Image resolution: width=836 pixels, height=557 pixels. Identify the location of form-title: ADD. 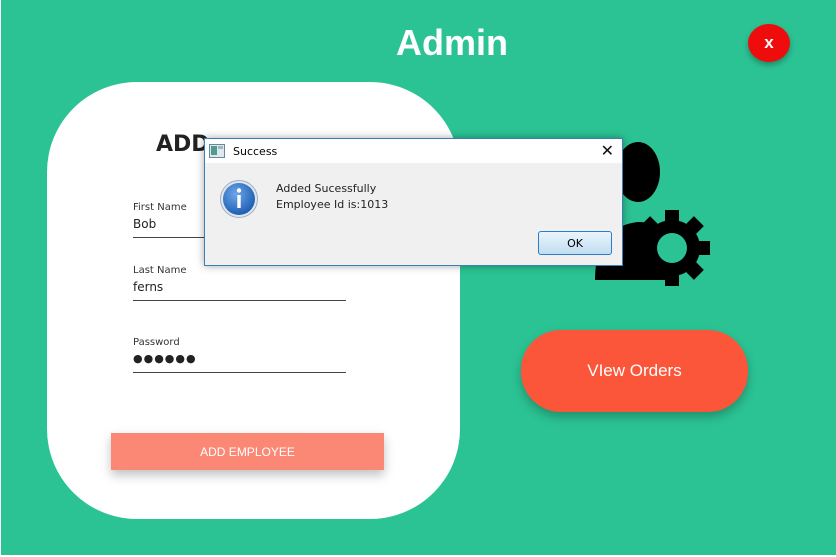
(183, 144).